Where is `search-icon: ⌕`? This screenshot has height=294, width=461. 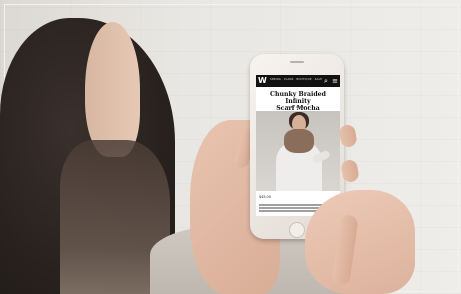
search-icon: ⌕ is located at coordinates (326, 81).